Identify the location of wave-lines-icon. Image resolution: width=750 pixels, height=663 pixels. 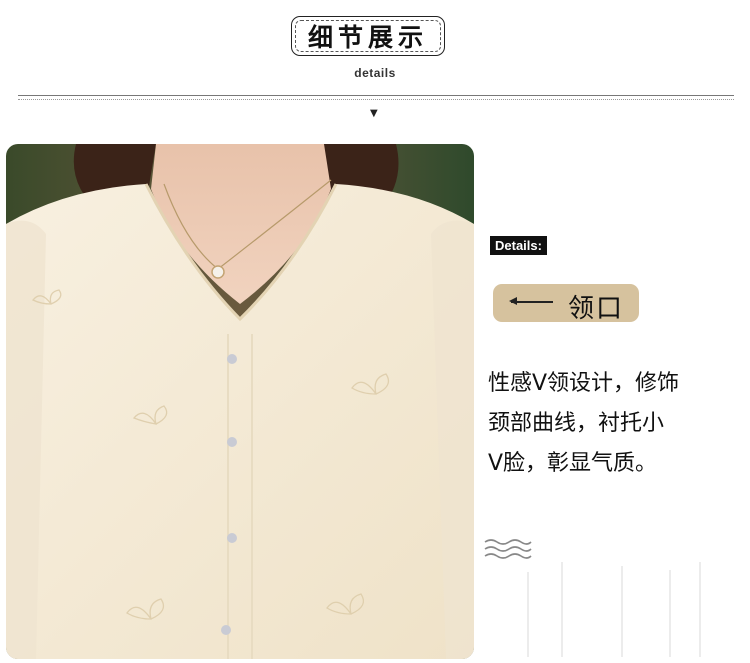
(508, 549).